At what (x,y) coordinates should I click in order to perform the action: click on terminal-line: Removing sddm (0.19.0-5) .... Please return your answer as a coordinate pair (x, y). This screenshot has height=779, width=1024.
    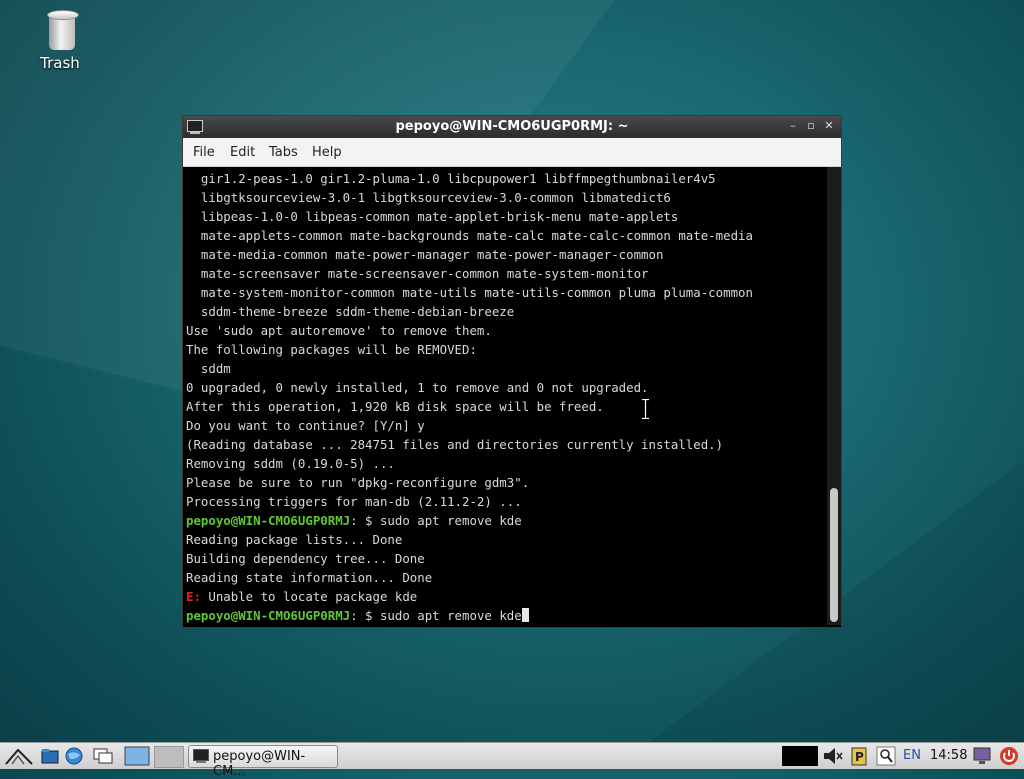
    Looking at the image, I should click on (290, 463).